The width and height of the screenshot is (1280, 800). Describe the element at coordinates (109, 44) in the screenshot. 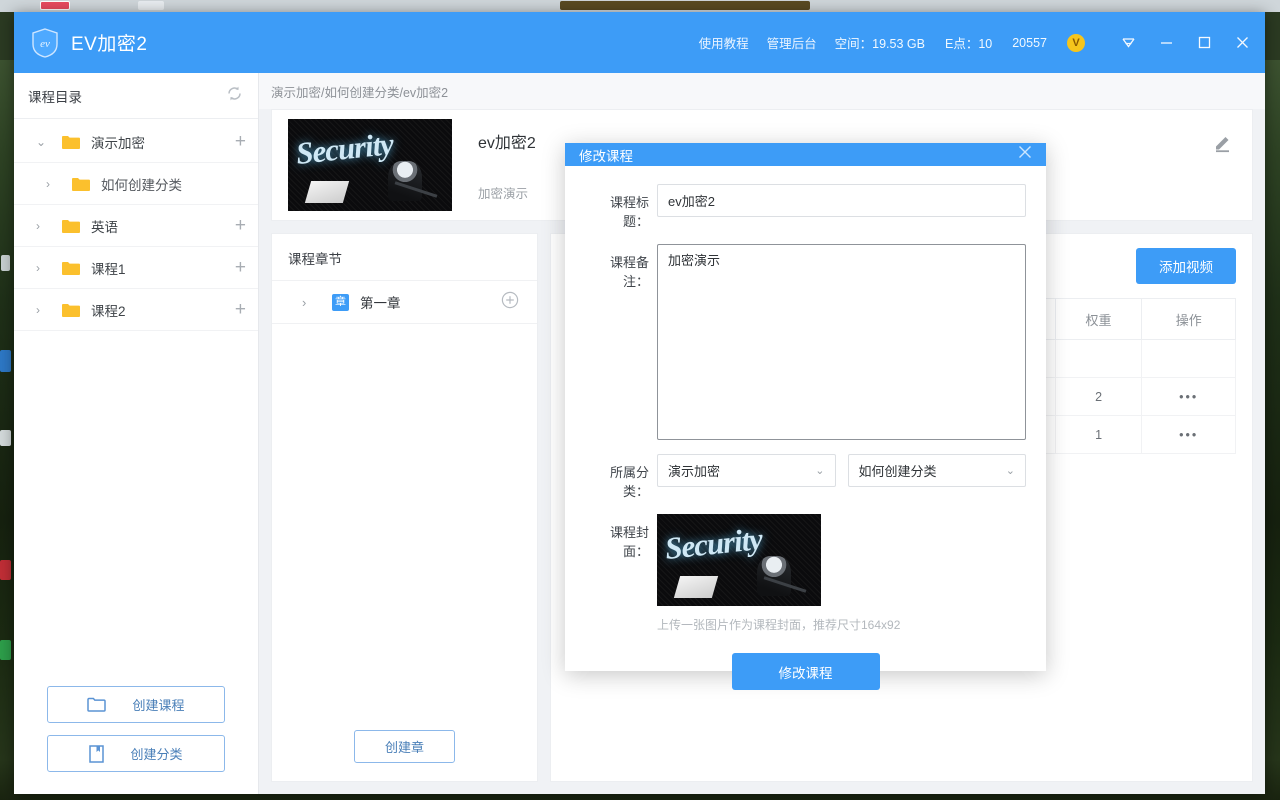

I see `app-title: EV加密2` at that location.